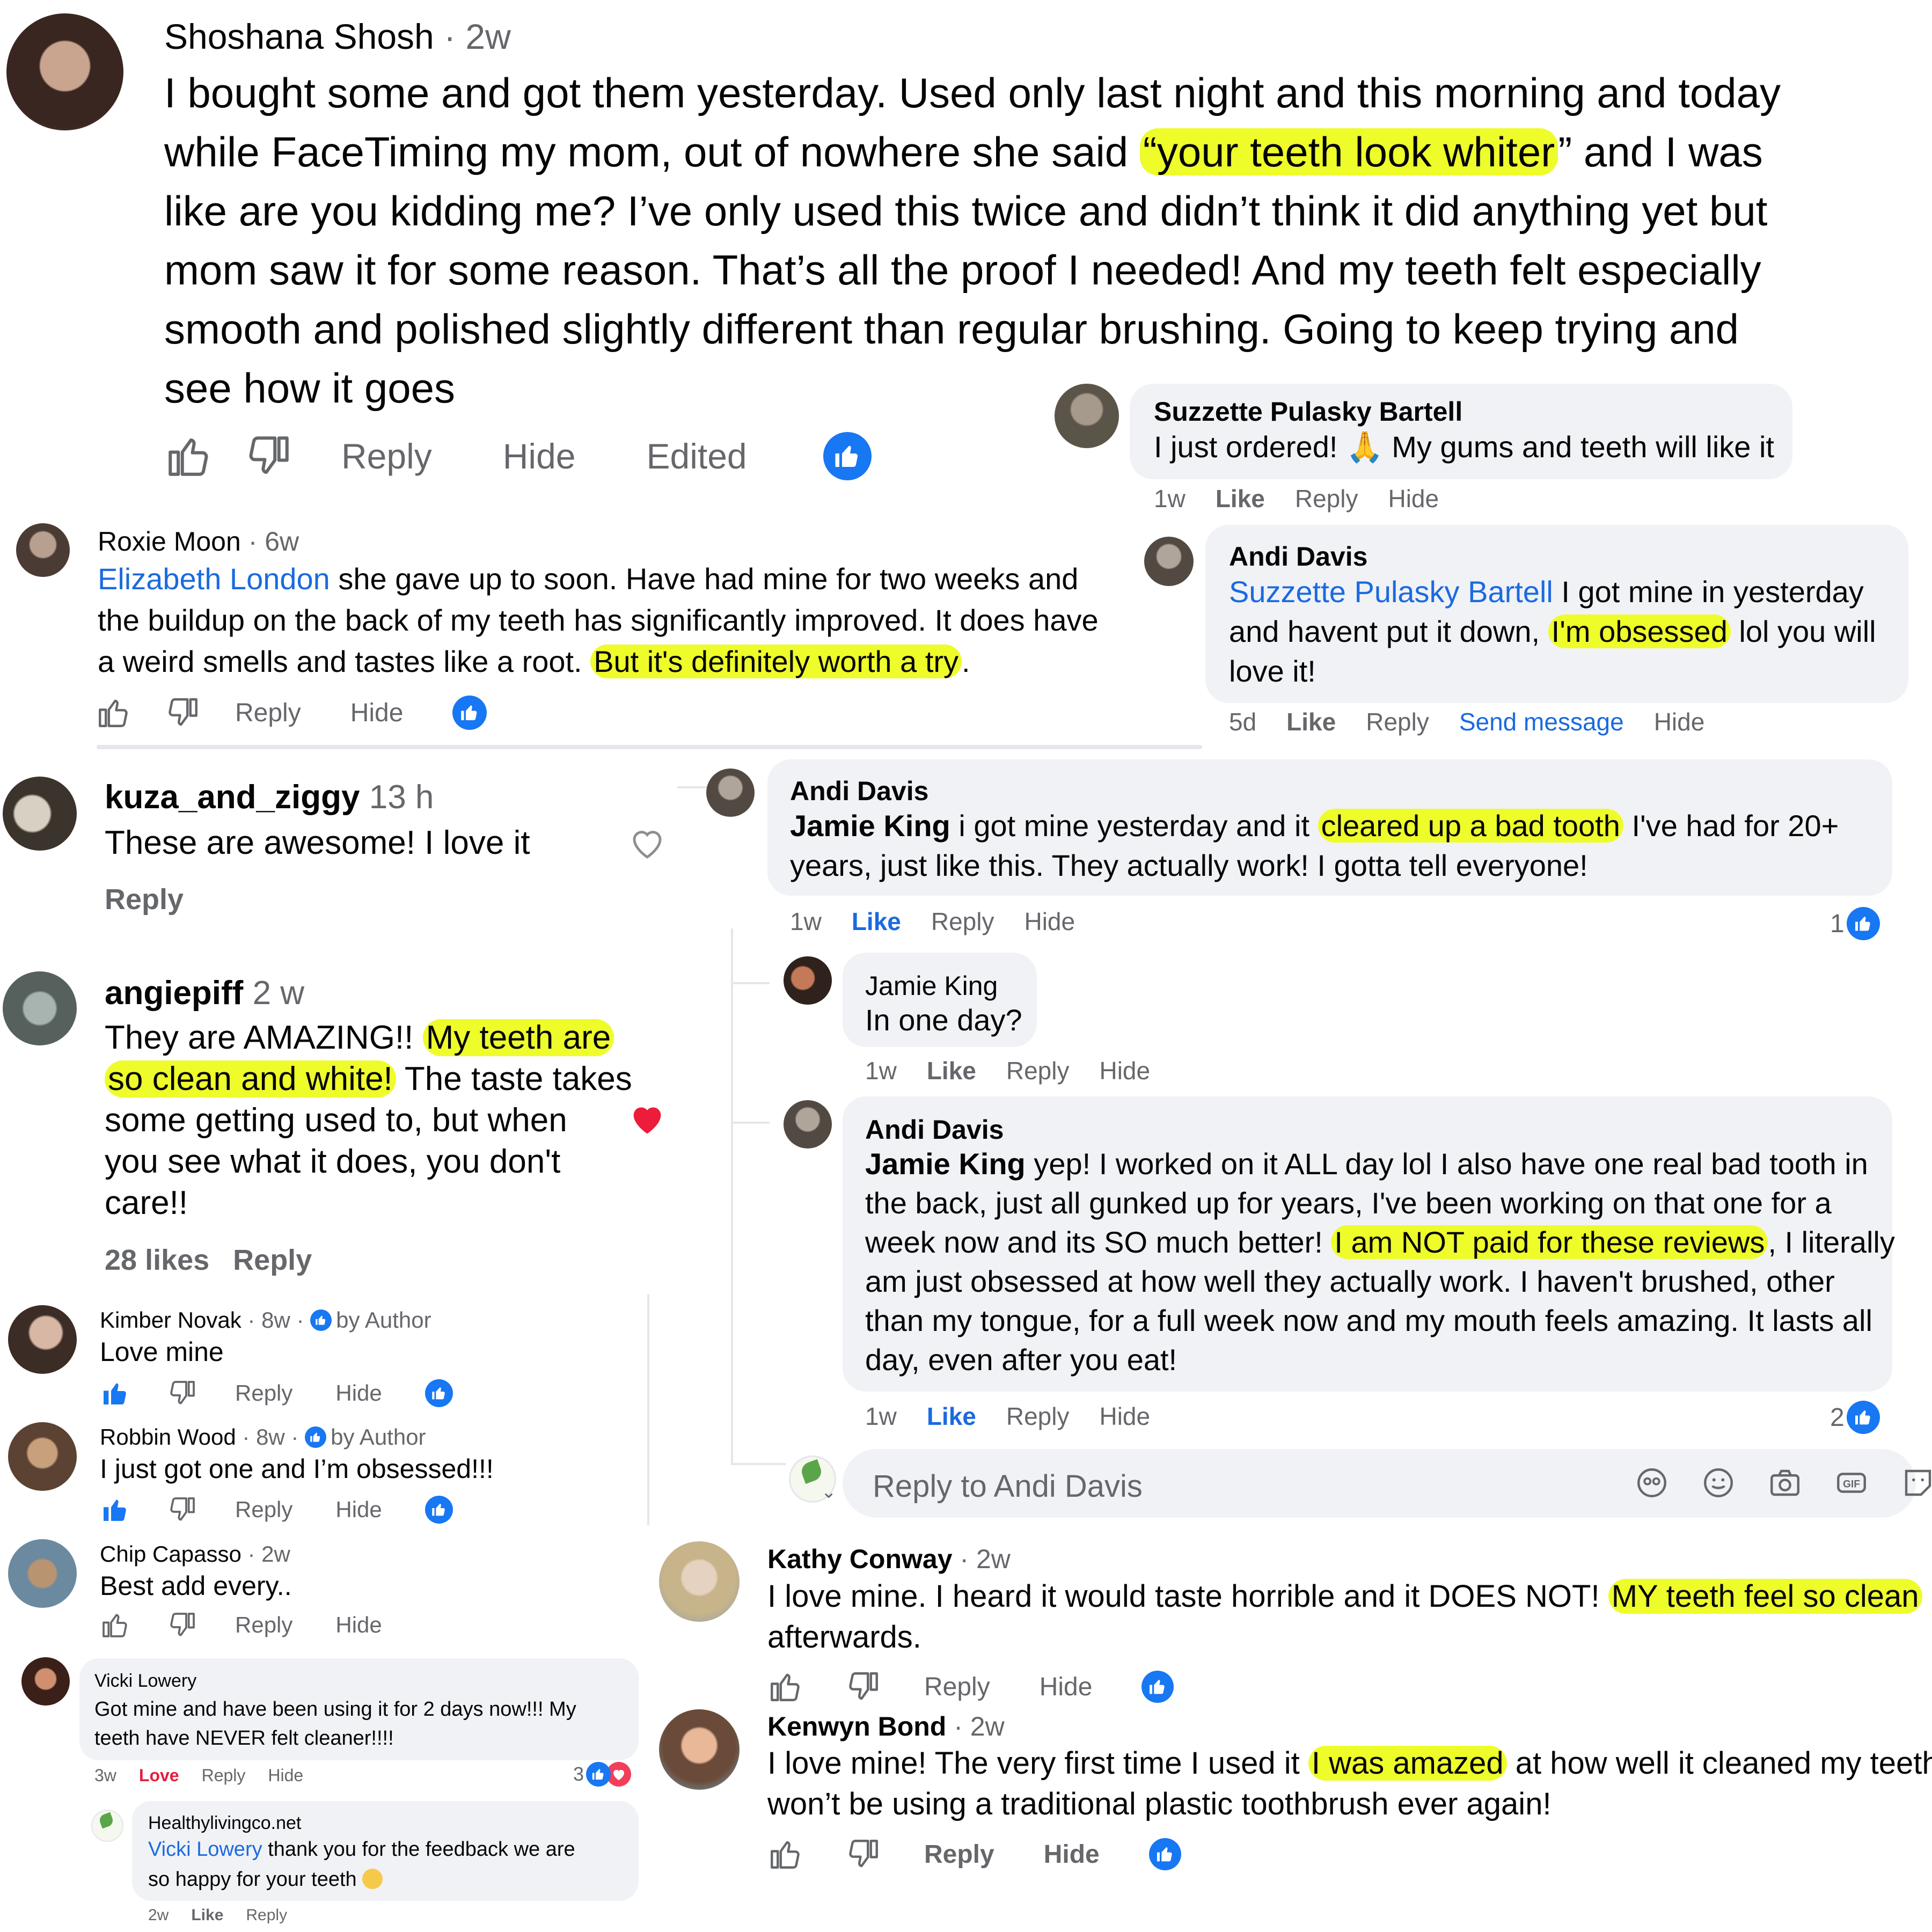  Describe the element at coordinates (278, 993) in the screenshot. I see `timestamp: 2 w` at that location.